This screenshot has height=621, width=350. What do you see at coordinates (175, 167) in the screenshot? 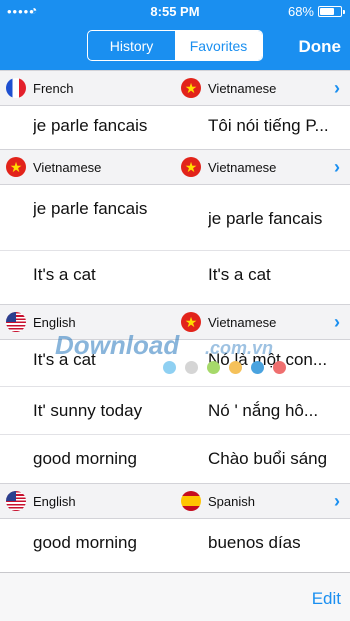
I see `language-pair-header: ★ Vietnamese ★ Vietnamese ›` at bounding box center [175, 167].